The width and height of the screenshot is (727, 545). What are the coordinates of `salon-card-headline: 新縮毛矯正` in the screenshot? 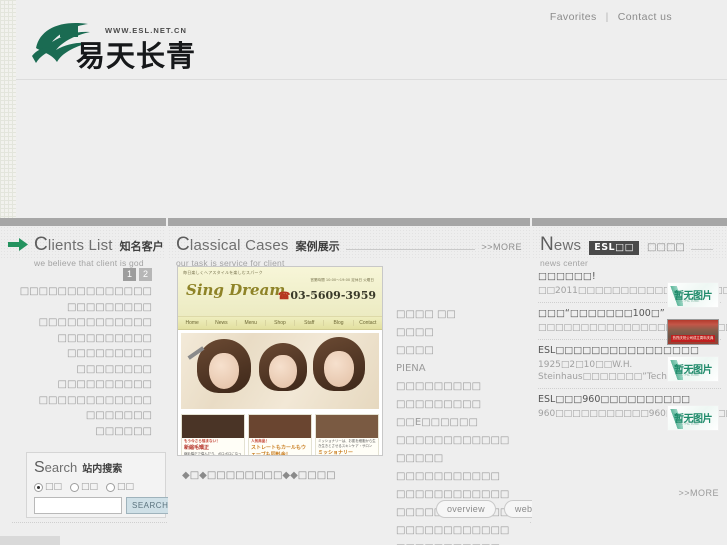 It's located at (197, 448).